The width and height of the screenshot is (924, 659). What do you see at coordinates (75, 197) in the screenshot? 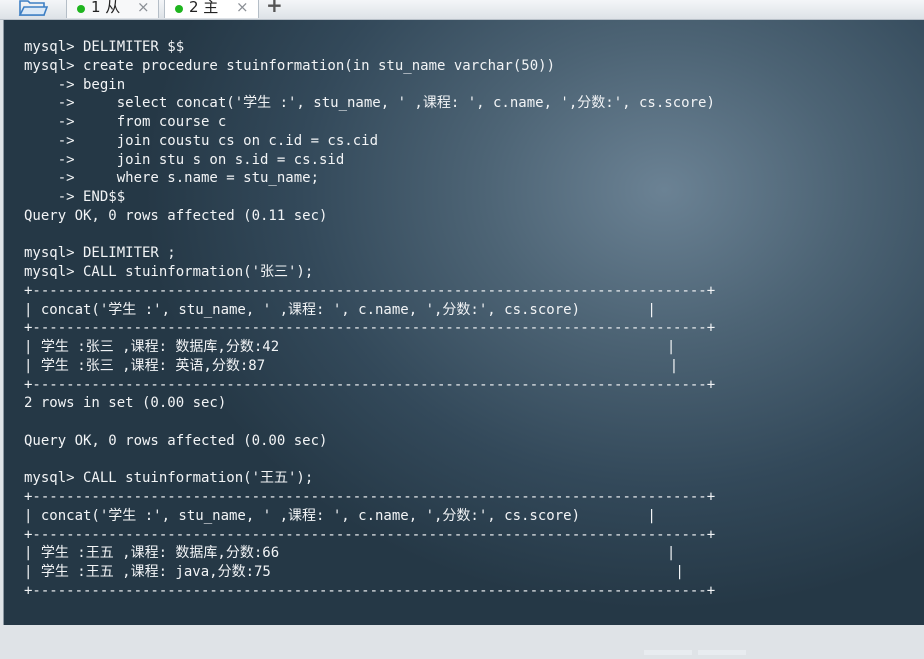
I see `terminal-line: -> END$$` at bounding box center [75, 197].